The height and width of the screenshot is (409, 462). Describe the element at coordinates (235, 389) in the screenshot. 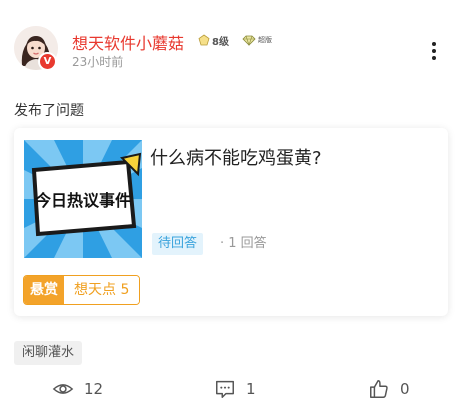

I see `comments-stat: 1` at that location.